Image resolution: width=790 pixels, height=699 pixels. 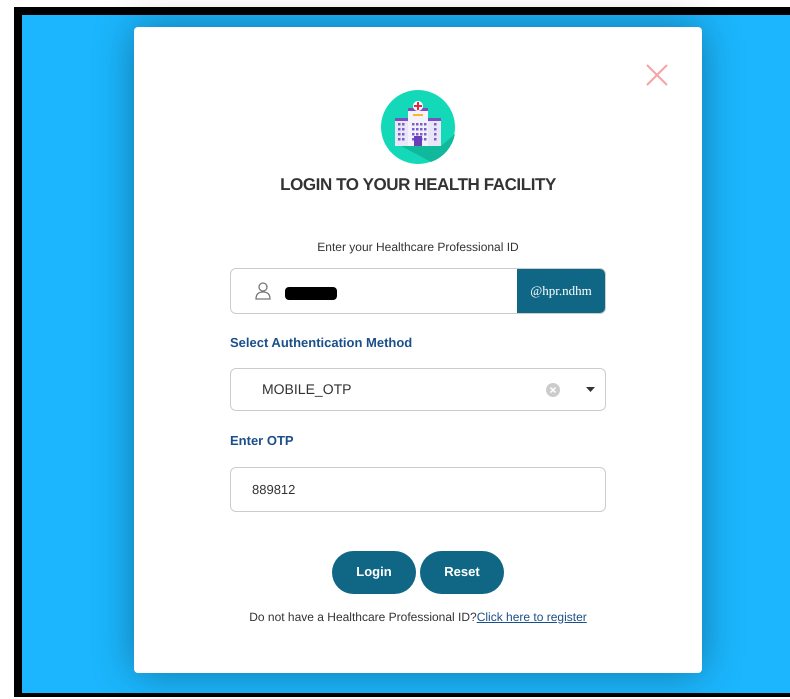 I want to click on id-field: @hpr.ndhm, so click(x=418, y=291).